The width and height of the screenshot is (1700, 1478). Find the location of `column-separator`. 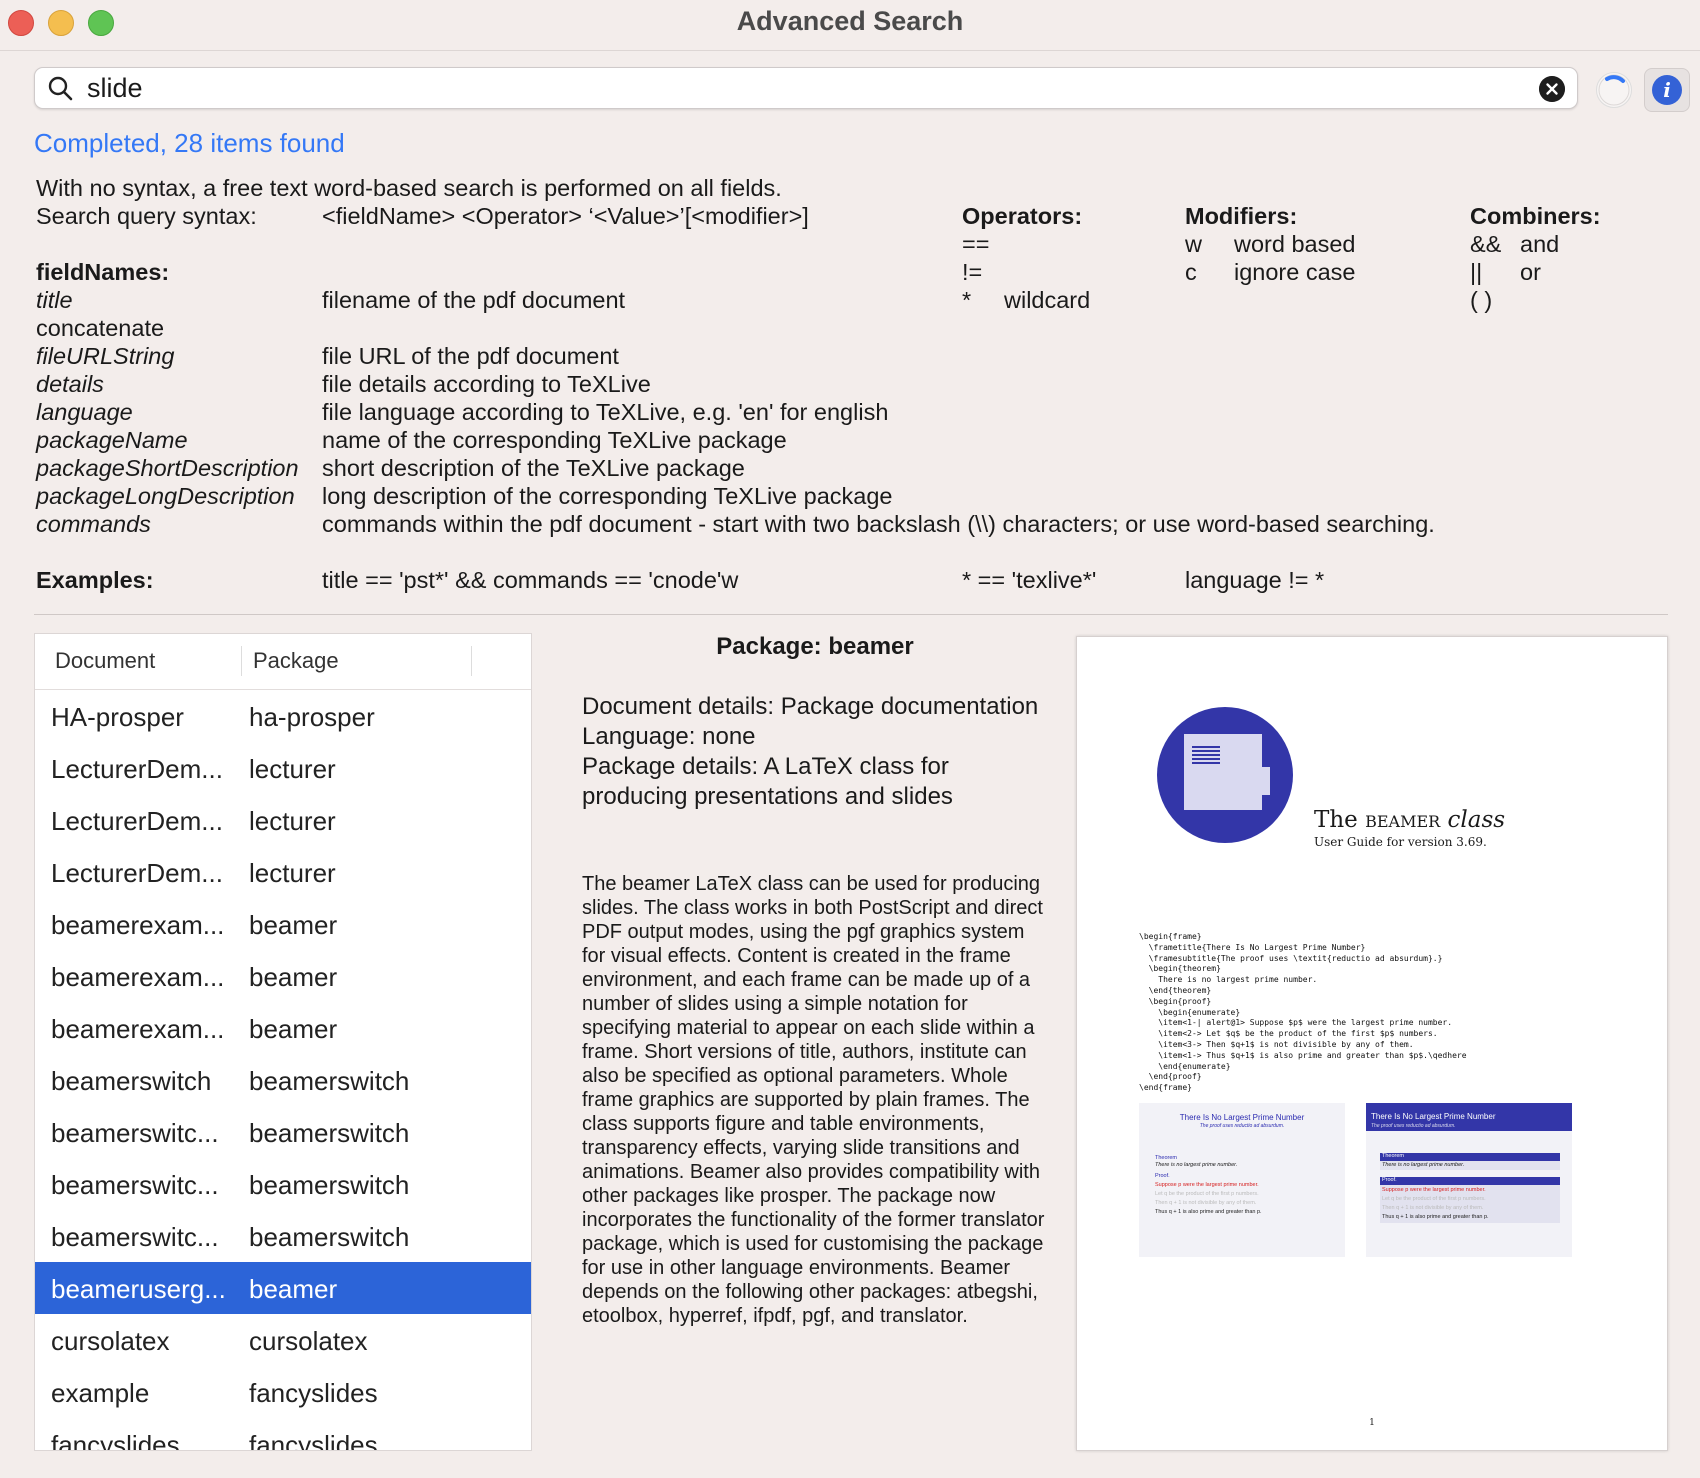

column-separator is located at coordinates (241, 661).